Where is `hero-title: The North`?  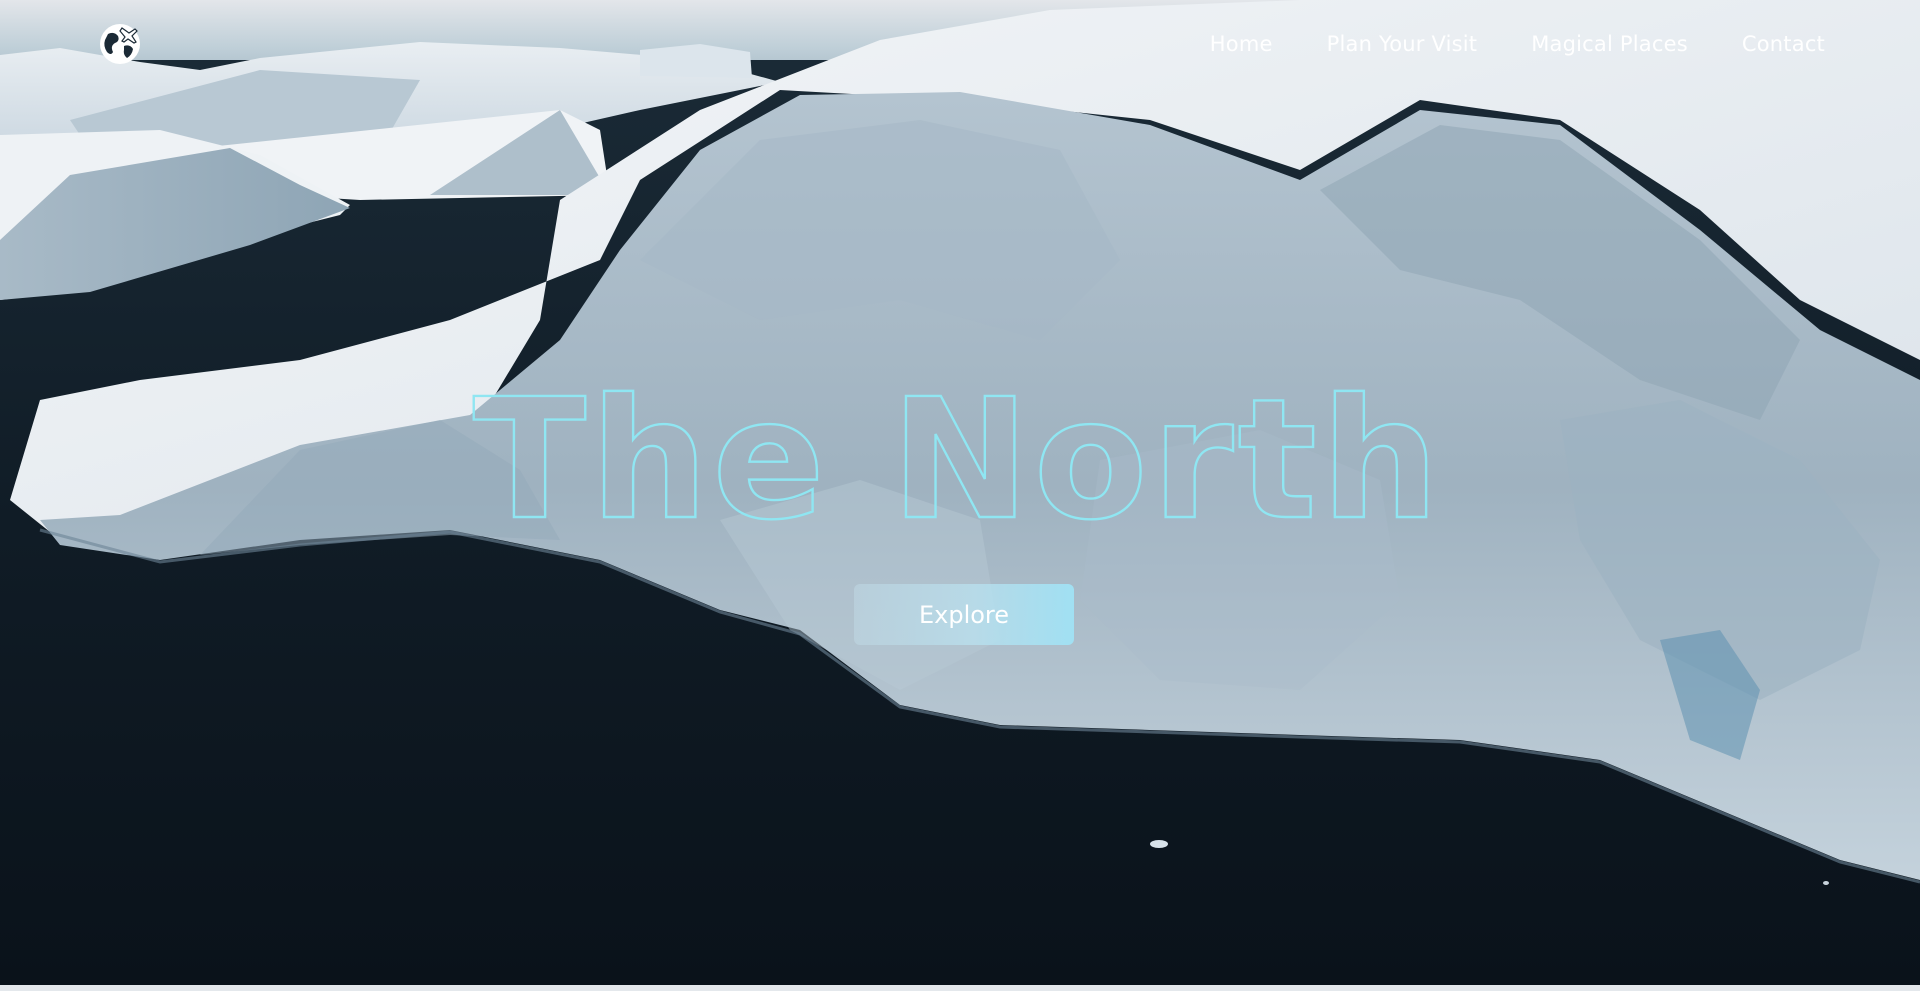 hero-title: The North is located at coordinates (957, 457).